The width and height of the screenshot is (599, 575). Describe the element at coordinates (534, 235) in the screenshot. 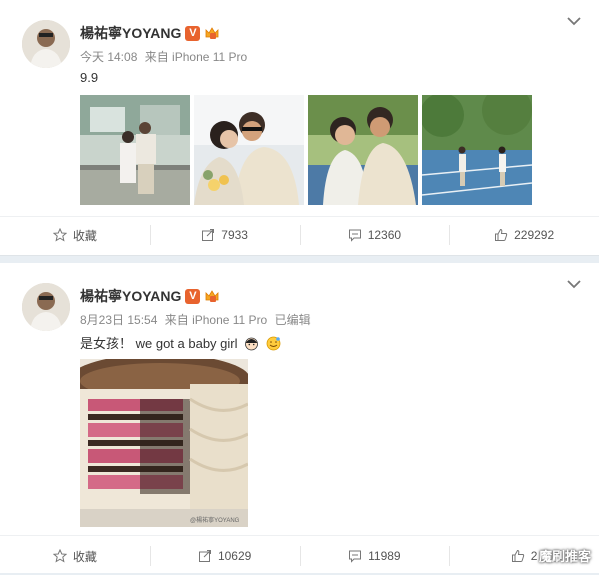

I see `like-count: 229292` at that location.